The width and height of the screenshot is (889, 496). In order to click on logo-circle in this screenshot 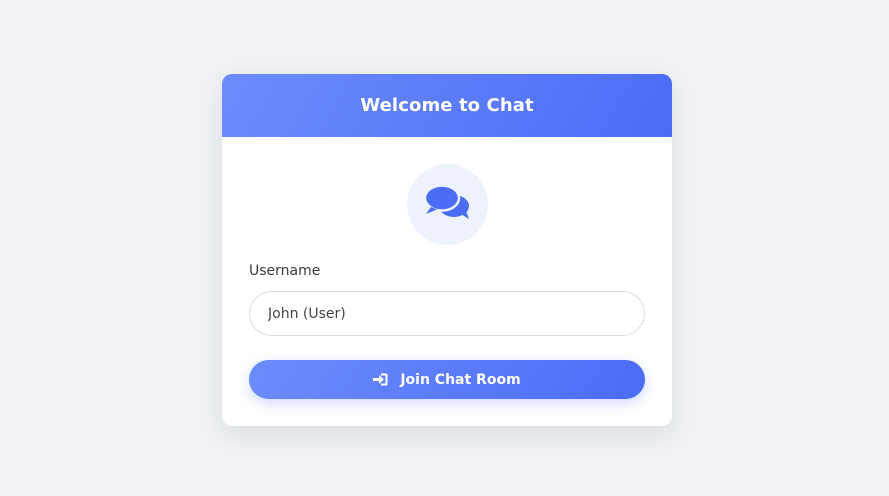, I will do `click(447, 204)`.